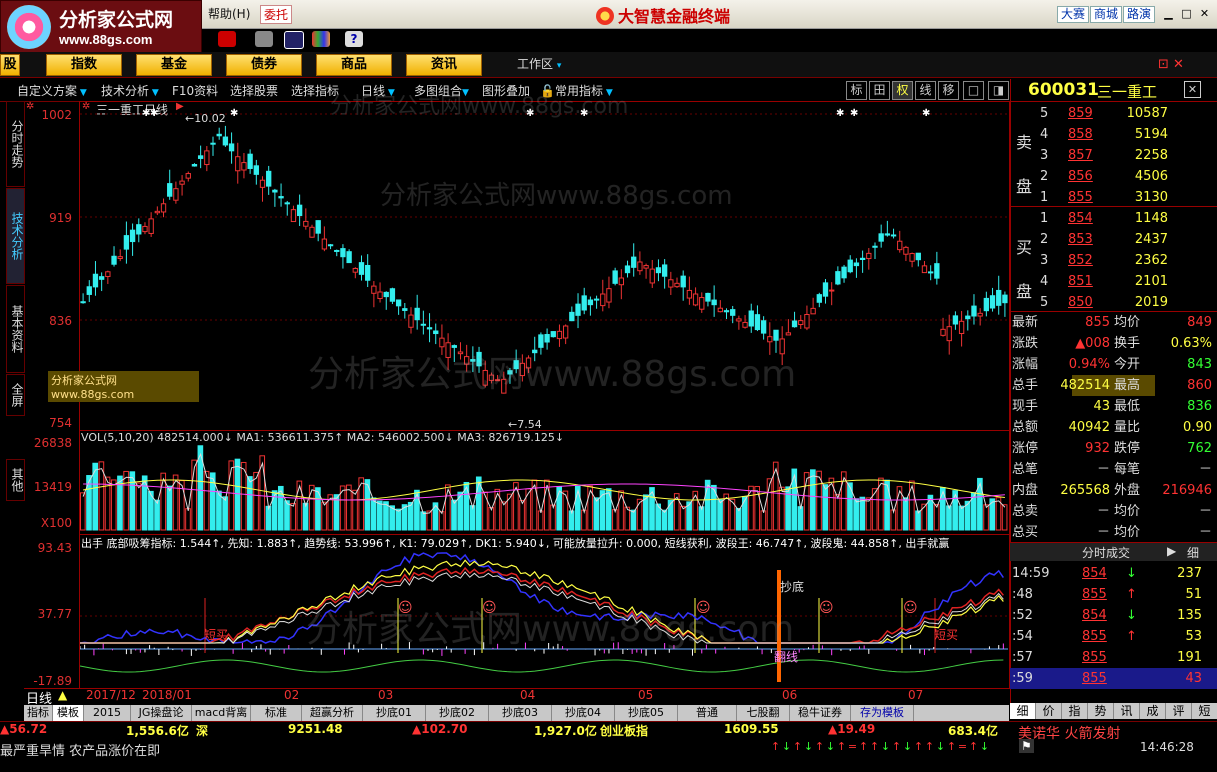 Image resolution: width=1217 pixels, height=772 pixels. I want to click on template-tab: 模板, so click(68, 713).